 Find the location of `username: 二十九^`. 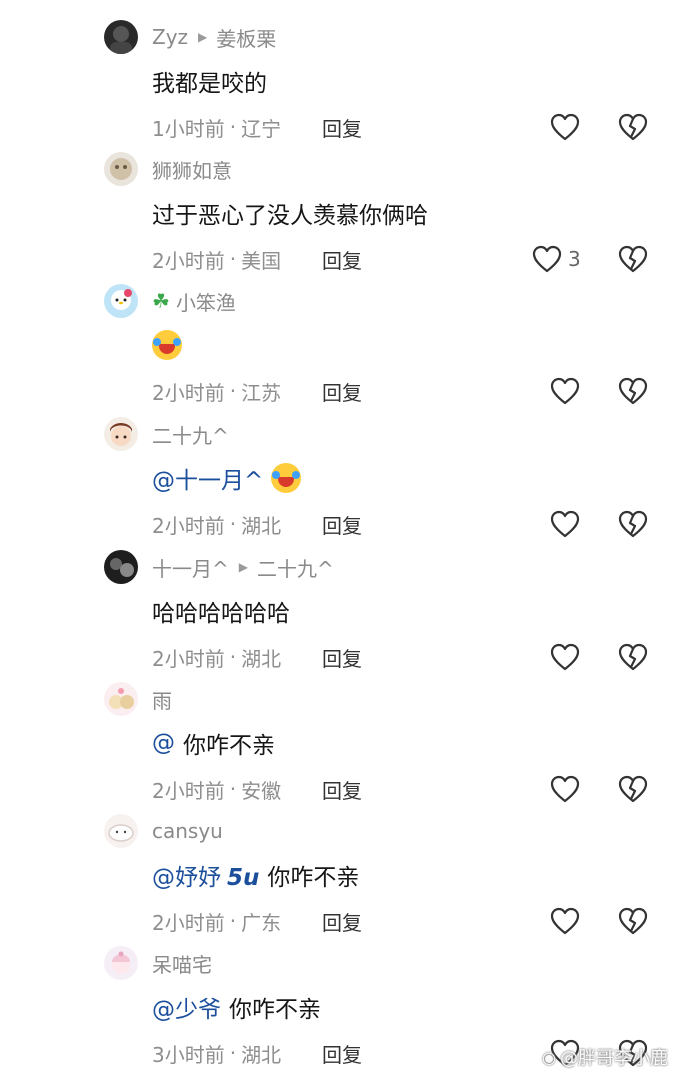

username: 二十九^ is located at coordinates (190, 434).